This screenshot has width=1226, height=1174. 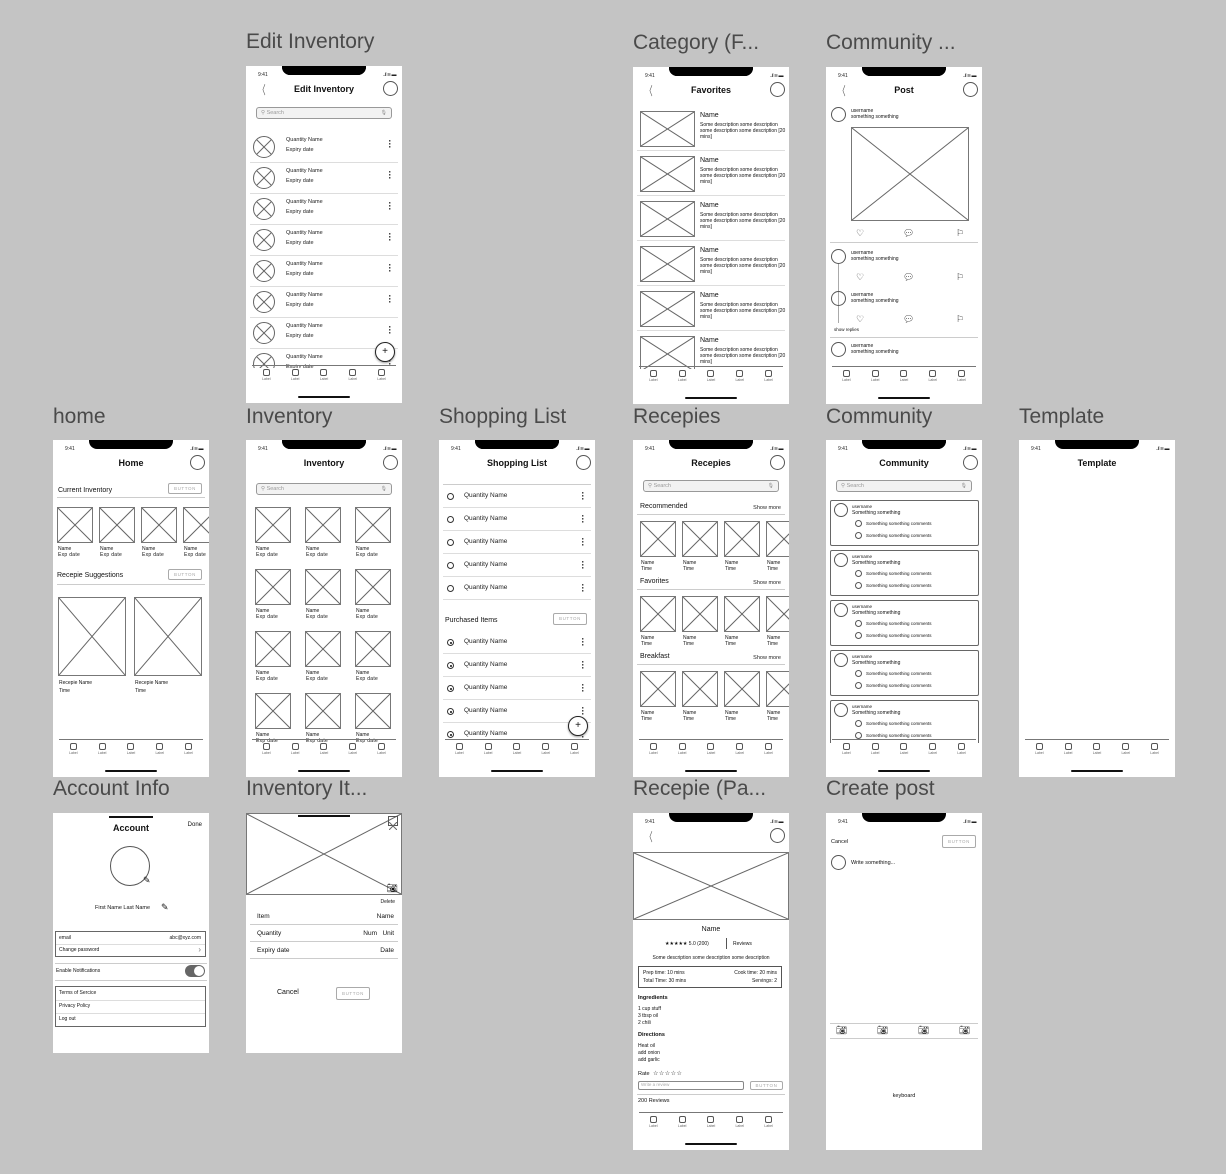 I want to click on edit-photo-pencil-icon: ✎, so click(x=147, y=880).